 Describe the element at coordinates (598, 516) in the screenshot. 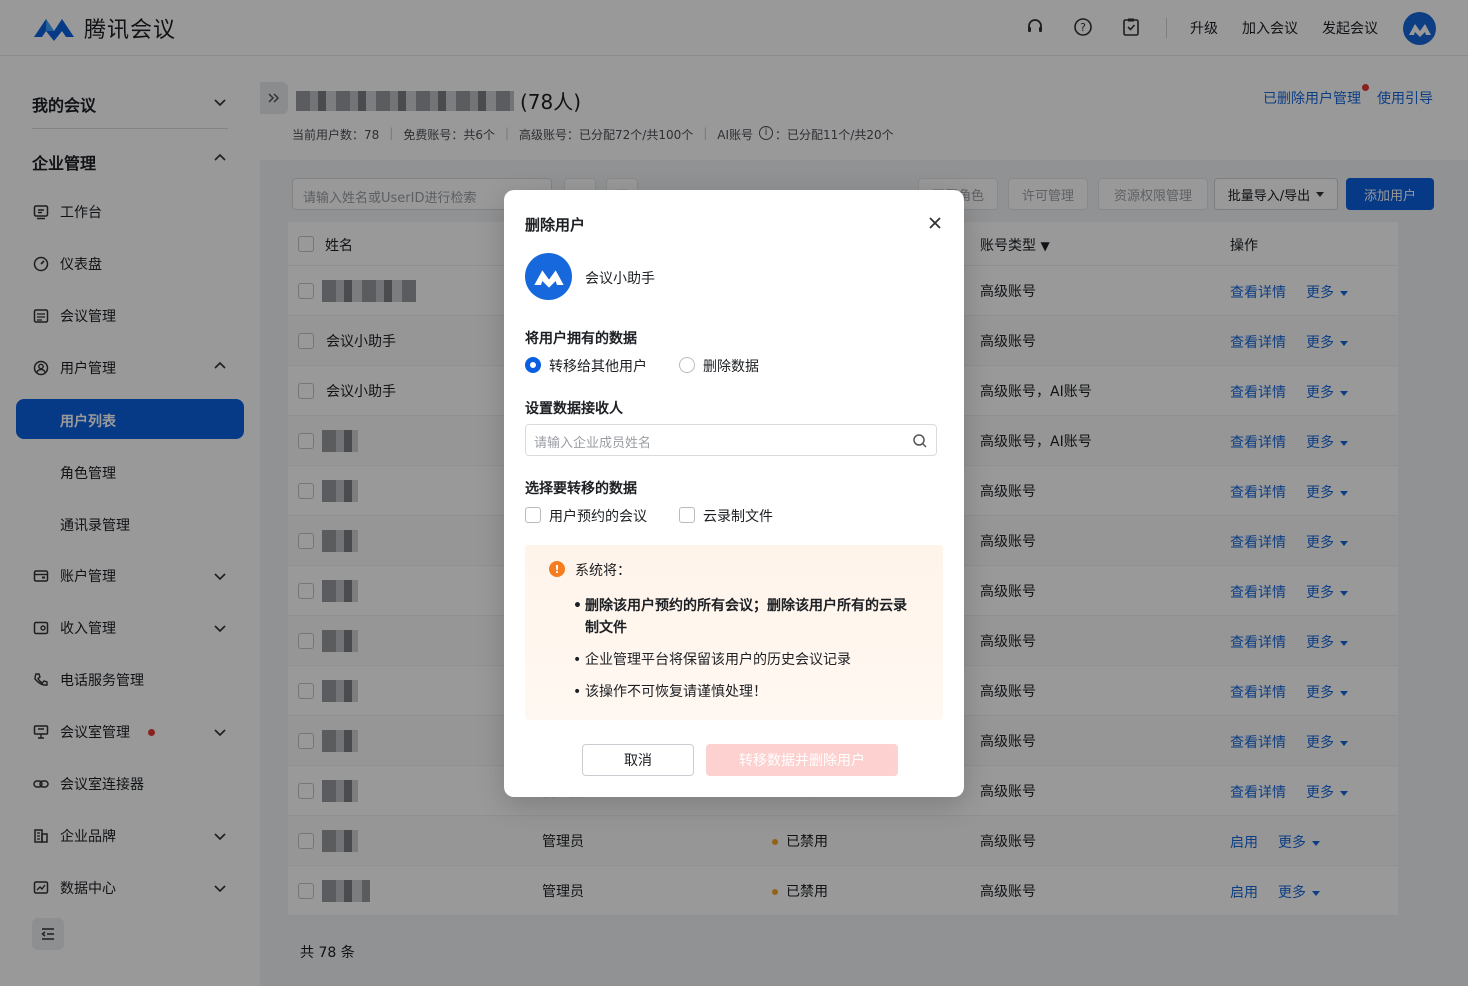

I see `meetings-checkbox-label: 用户预约的会议` at that location.